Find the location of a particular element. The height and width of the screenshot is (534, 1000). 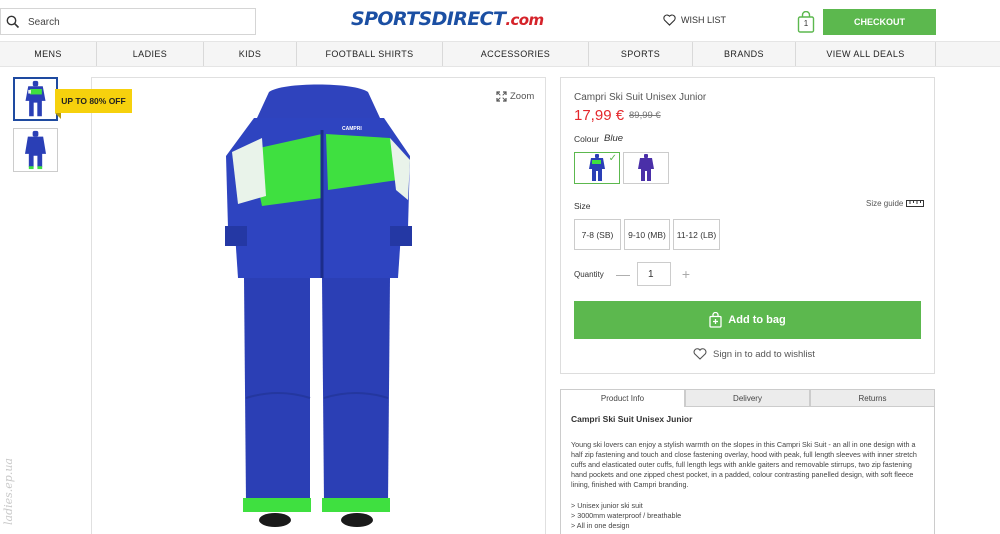

info-title: Campri Ski Suit Unisex Junior is located at coordinates (632, 419).